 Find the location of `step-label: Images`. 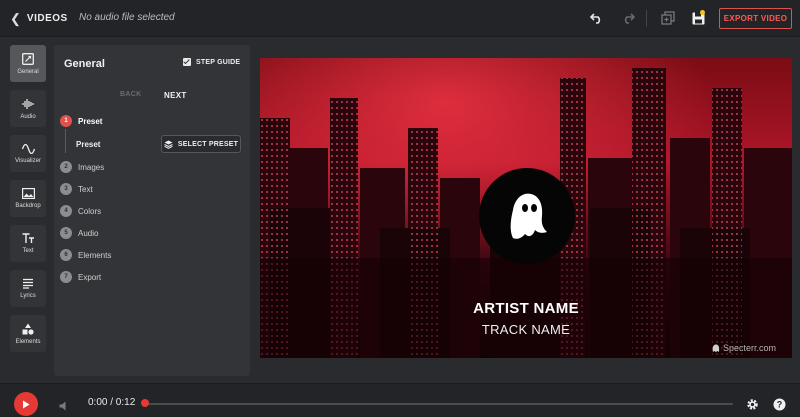

step-label: Images is located at coordinates (91, 167).